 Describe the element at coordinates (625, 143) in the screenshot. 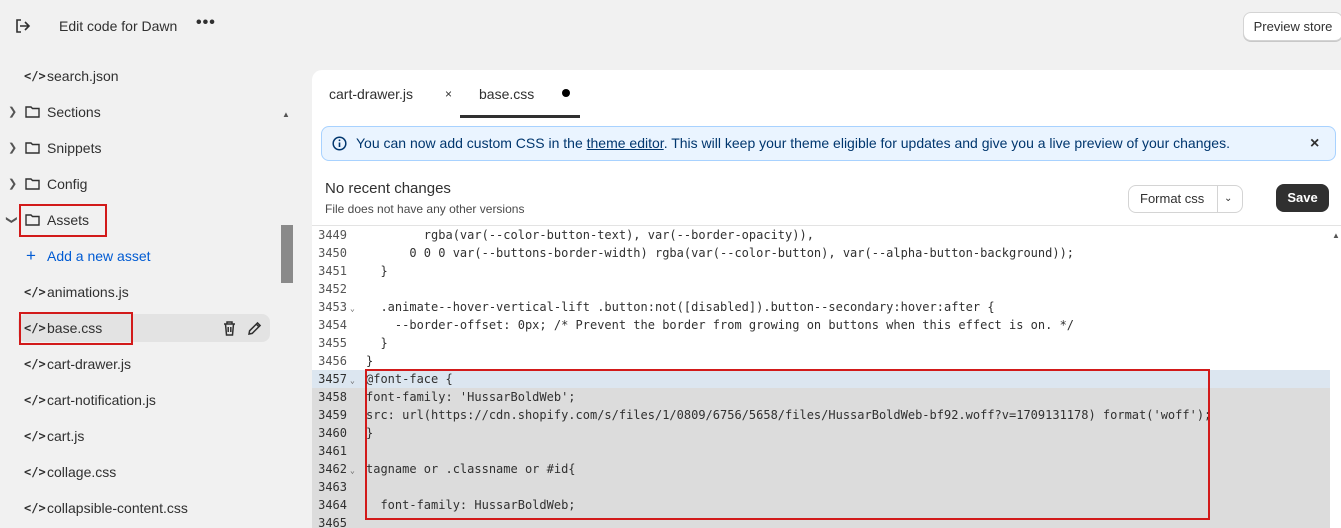

I see `theme-editor-link: theme editor` at that location.